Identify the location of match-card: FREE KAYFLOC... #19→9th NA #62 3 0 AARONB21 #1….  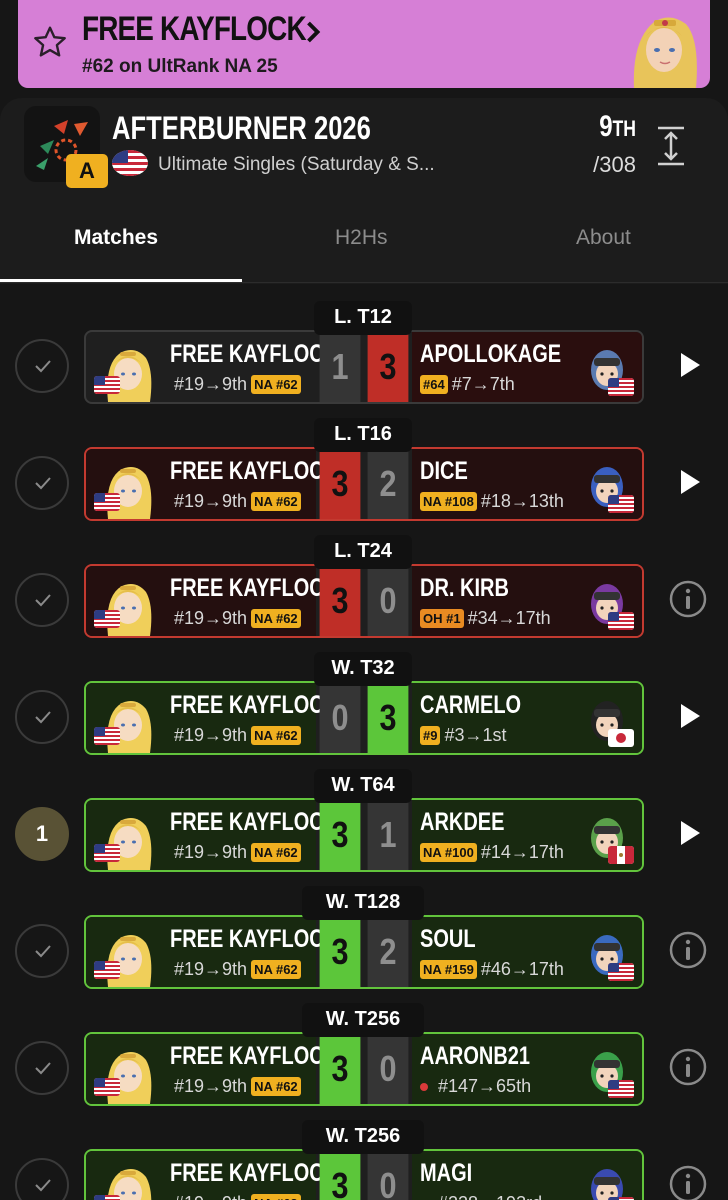
(364, 1069).